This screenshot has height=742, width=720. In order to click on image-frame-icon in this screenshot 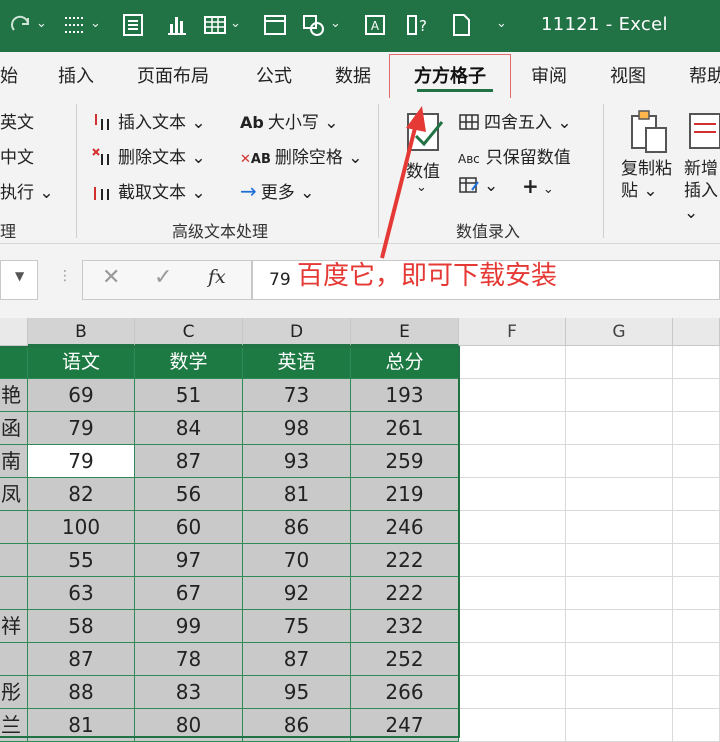, I will do `click(275, 25)`.